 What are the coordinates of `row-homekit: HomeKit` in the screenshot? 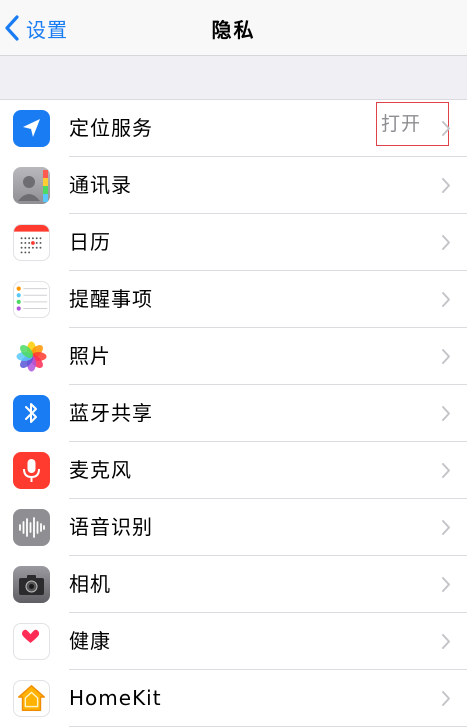 It's located at (233, 698).